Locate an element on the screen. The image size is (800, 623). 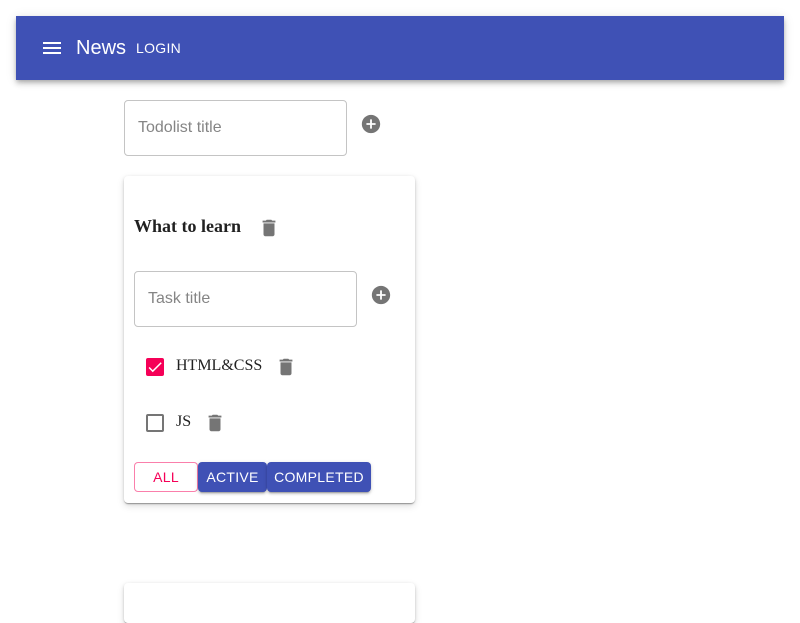
task-label: JS is located at coordinates (184, 421).